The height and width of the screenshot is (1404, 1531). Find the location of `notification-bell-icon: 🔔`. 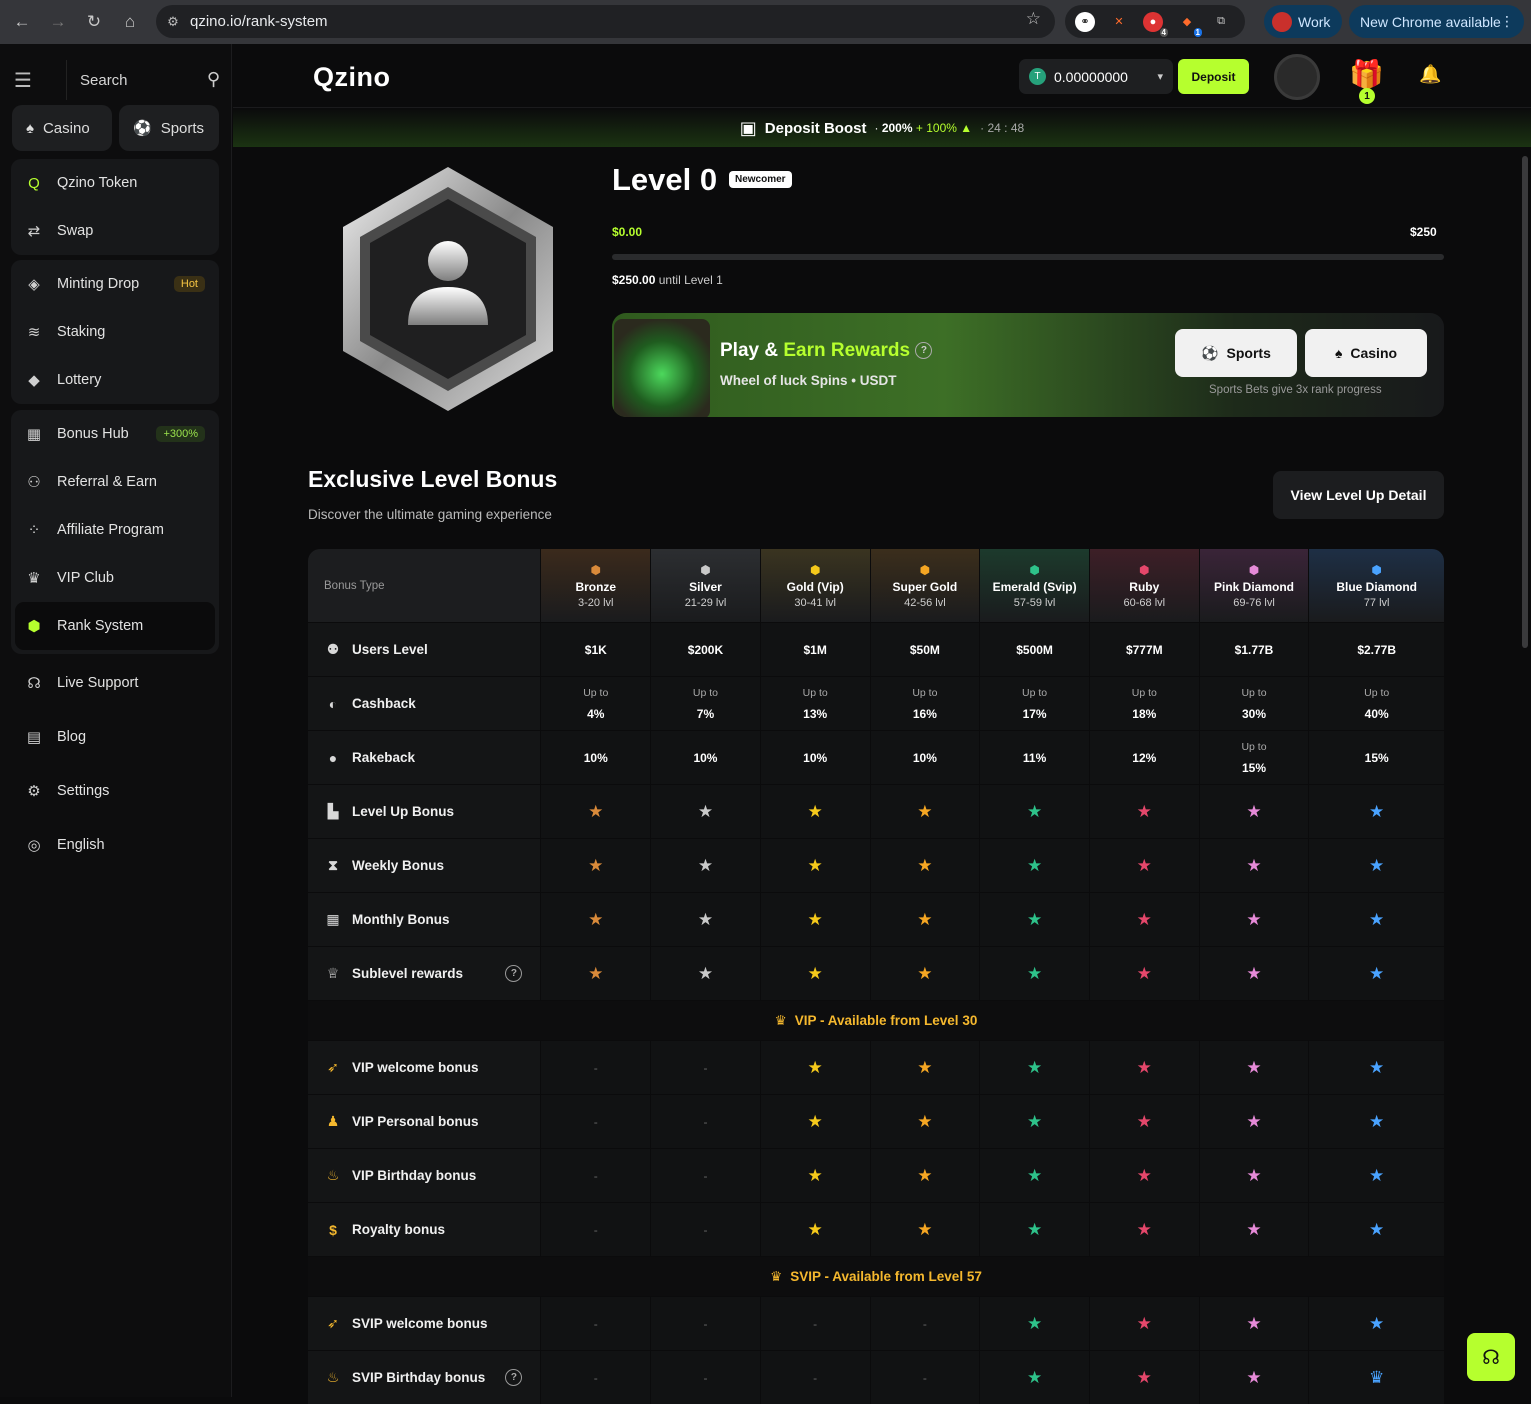

notification-bell-icon: 🔔 is located at coordinates (1430, 74).